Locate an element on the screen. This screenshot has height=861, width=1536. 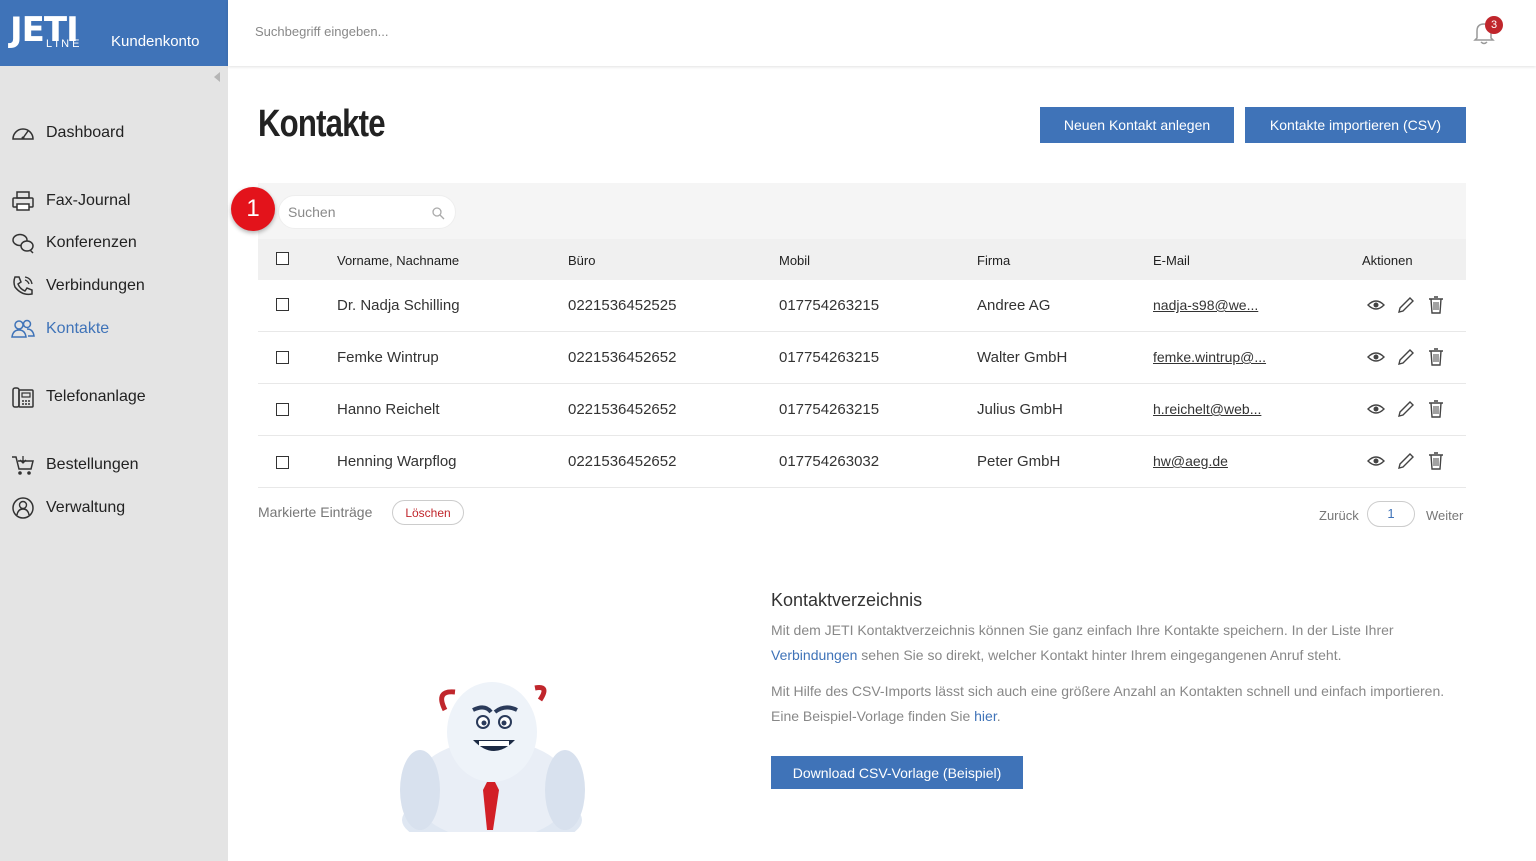
sidebar-item-label: Telefonanlage is located at coordinates (96, 396).